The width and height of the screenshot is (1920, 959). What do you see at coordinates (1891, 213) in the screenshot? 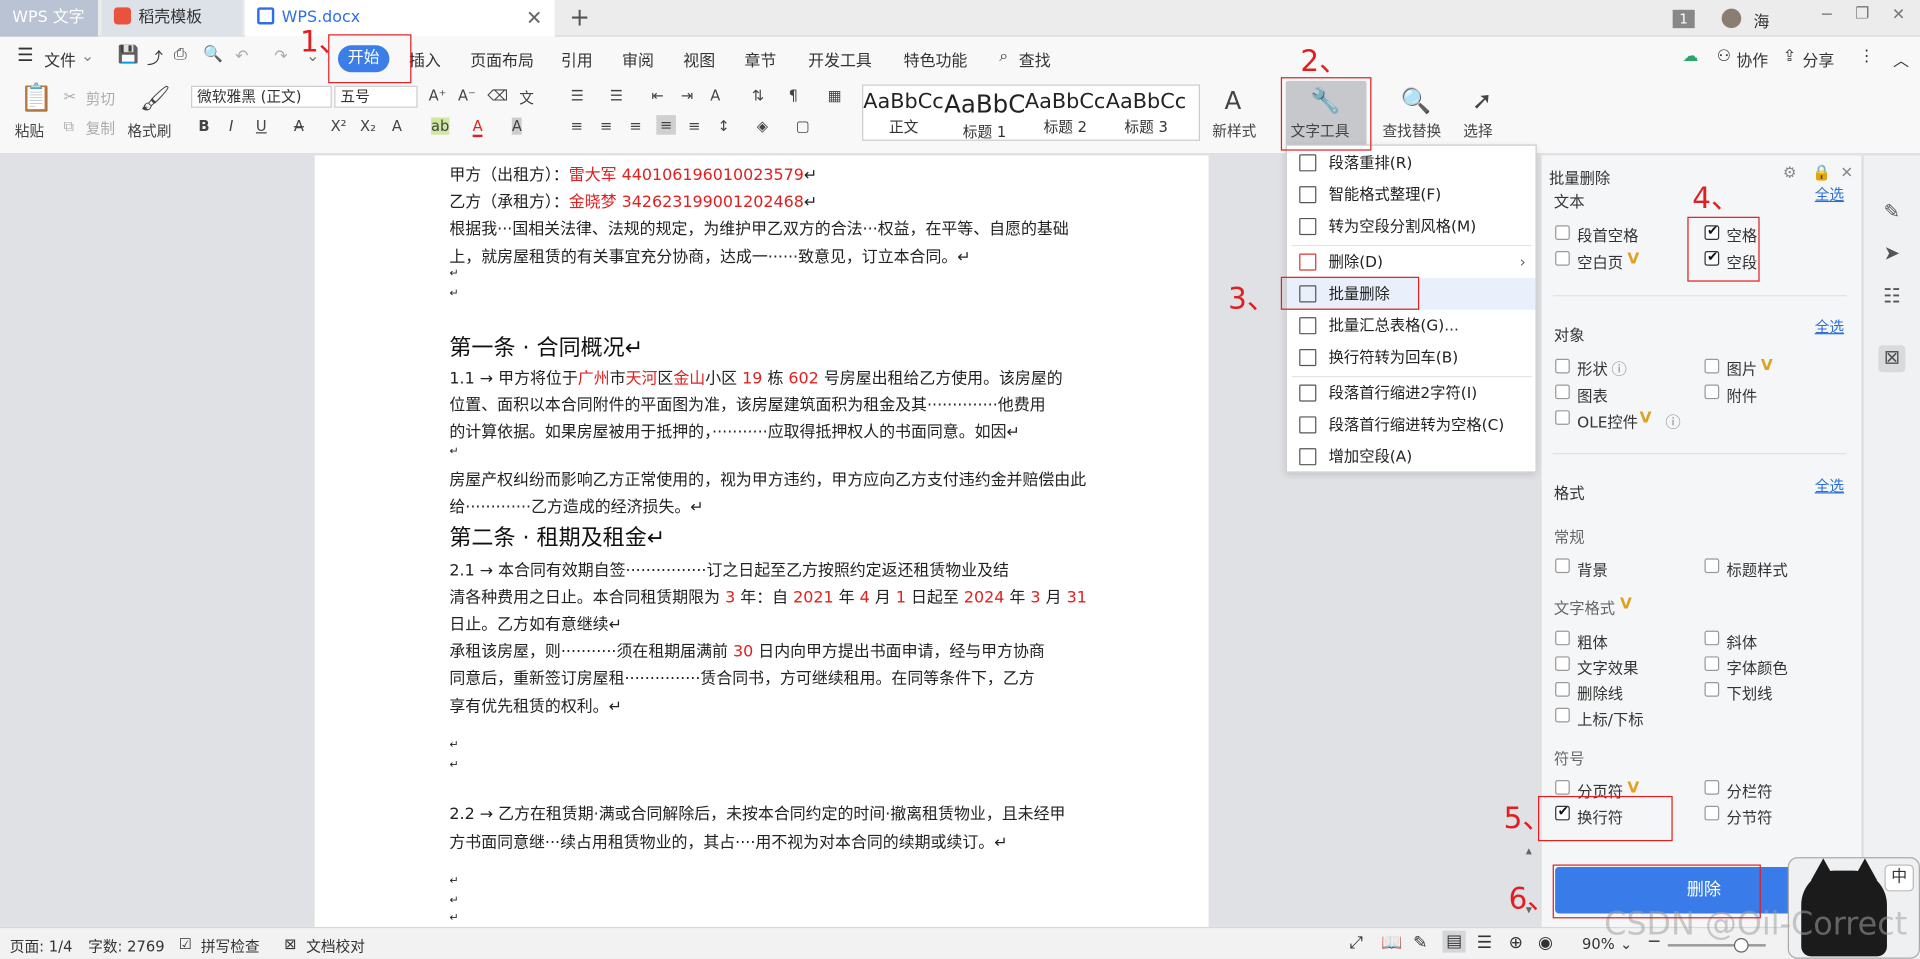
I see `pen-icon: ✎` at bounding box center [1891, 213].